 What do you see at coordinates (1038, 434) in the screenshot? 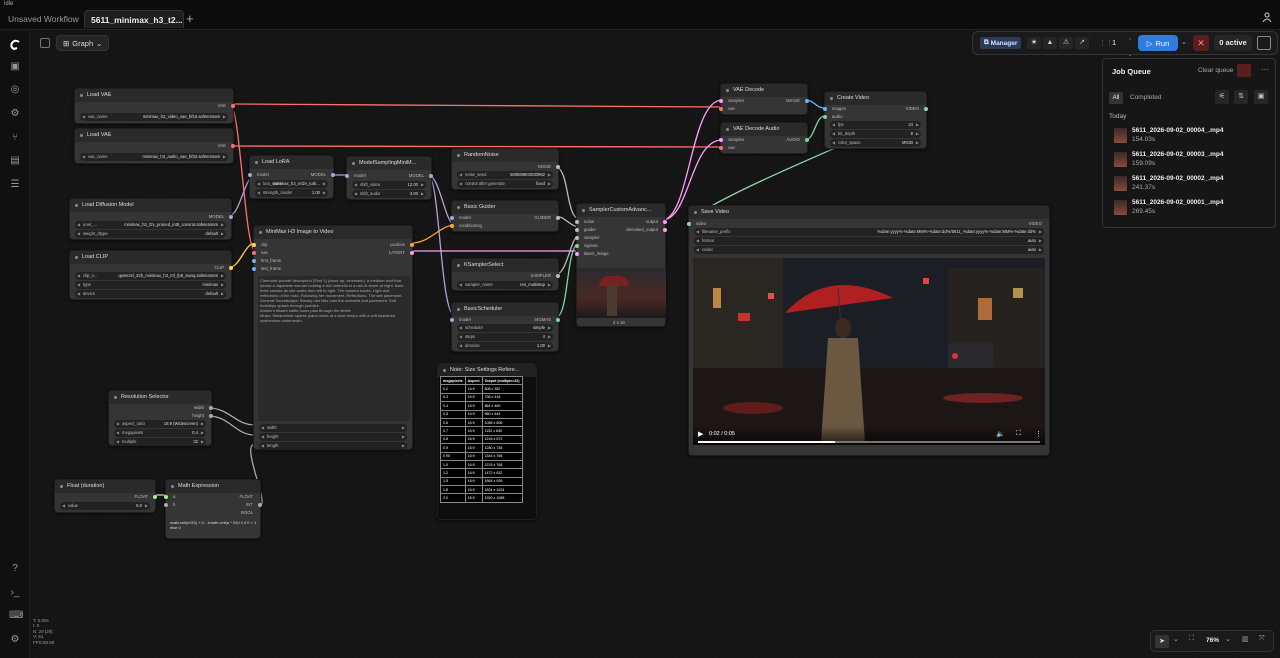
I see `more-options-icon: ⋮` at bounding box center [1038, 434].